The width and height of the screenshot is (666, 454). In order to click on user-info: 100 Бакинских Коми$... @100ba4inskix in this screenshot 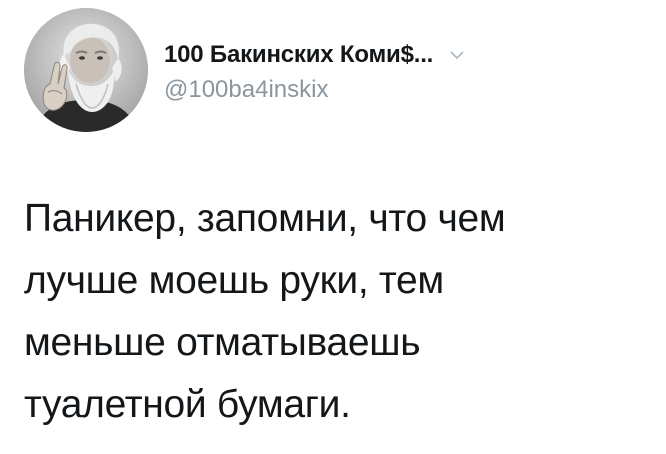, I will do `click(404, 71)`.